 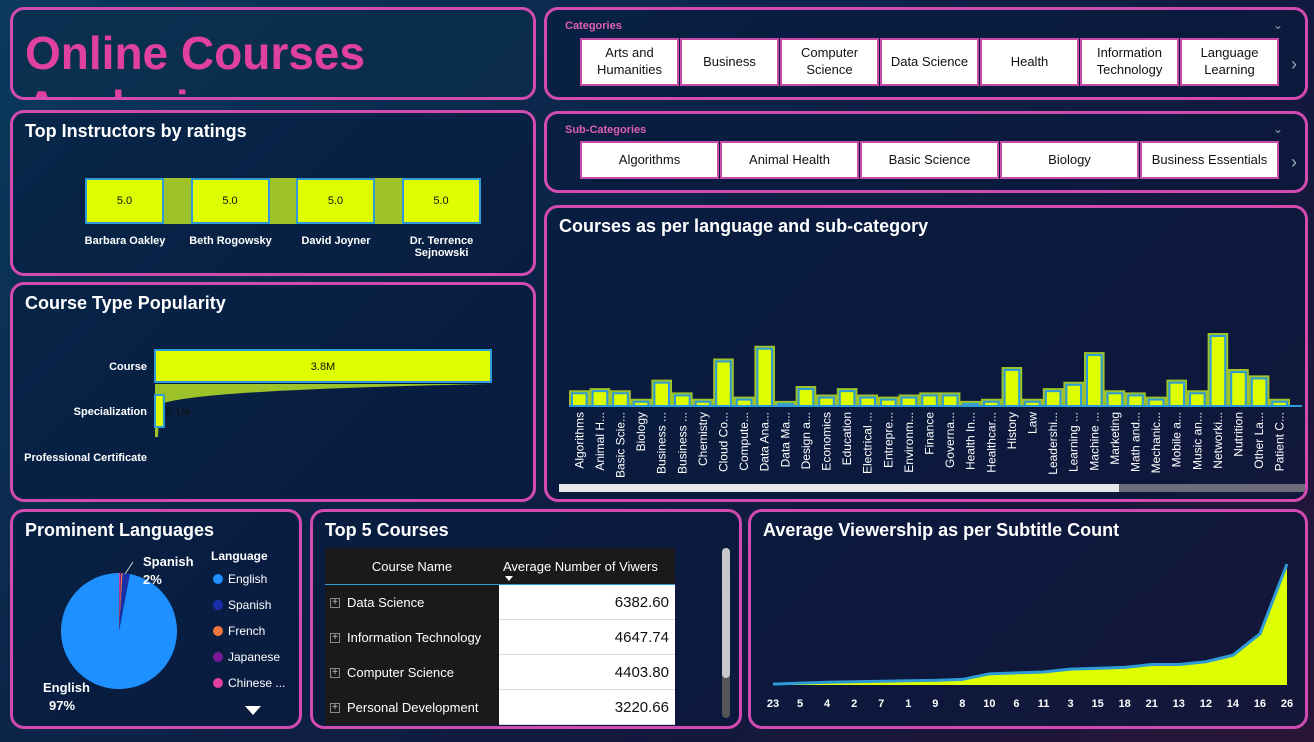 I want to click on subcategories-label: Sub-Categories, so click(x=606, y=130).